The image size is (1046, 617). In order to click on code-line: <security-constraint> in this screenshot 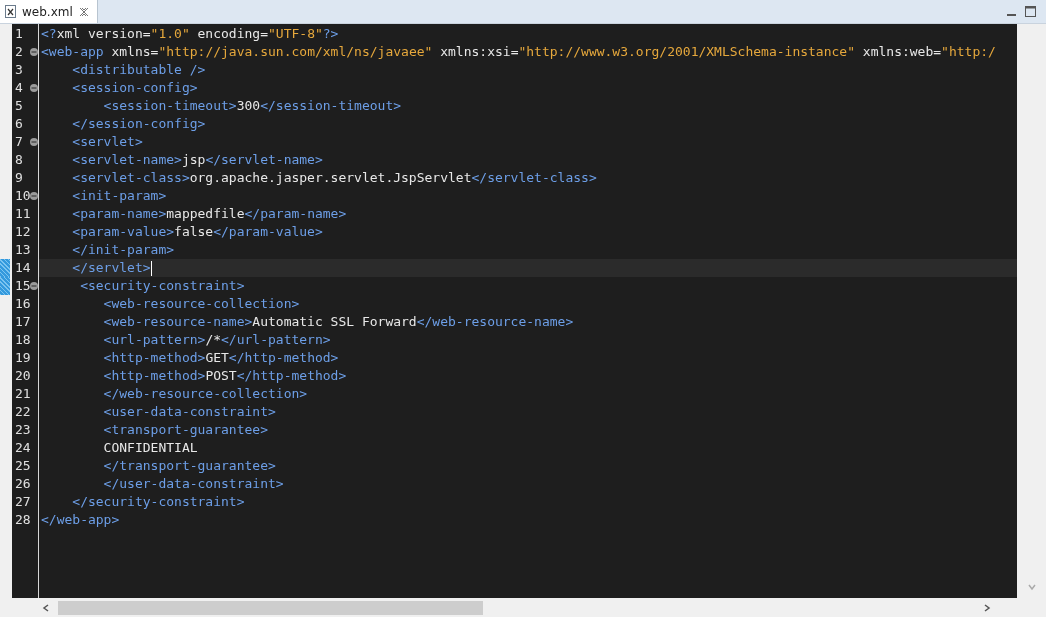, I will do `click(162, 286)`.